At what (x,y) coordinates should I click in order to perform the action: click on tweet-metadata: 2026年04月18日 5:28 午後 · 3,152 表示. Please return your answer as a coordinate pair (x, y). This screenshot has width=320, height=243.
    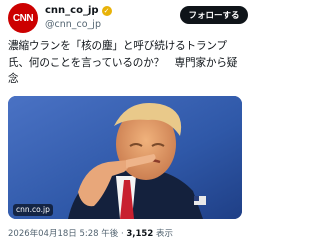
    Looking at the image, I should click on (90, 233).